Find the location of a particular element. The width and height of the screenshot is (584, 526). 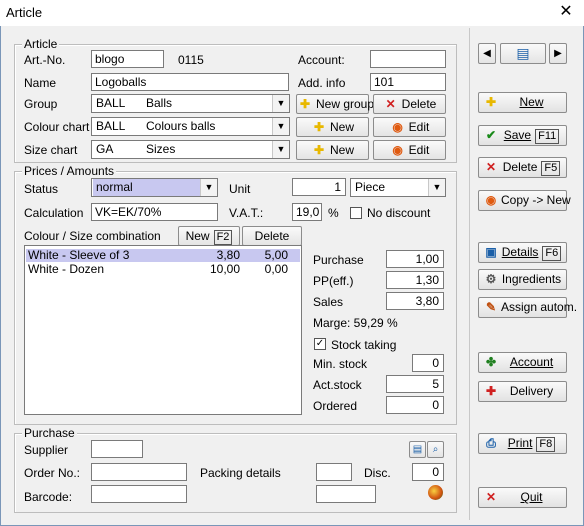

nav-next-button: ▶ is located at coordinates (558, 53).